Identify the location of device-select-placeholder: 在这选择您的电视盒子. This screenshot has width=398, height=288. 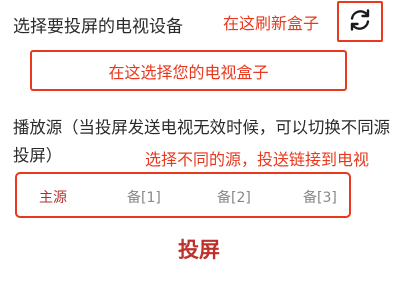
(188, 72).